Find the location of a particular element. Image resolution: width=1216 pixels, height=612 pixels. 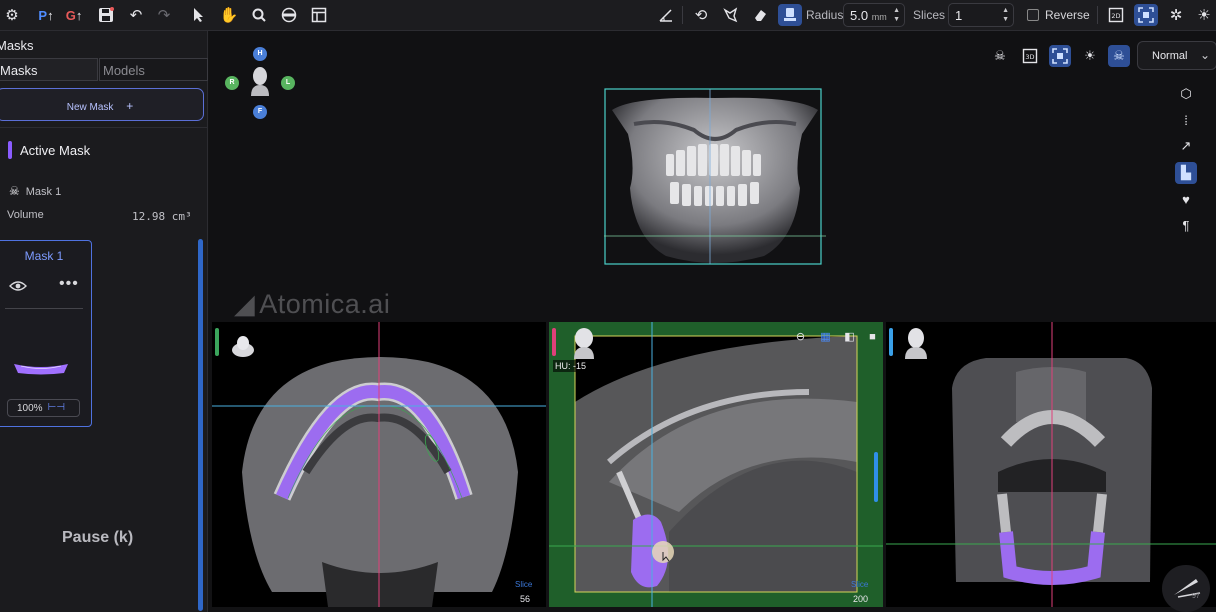

orient-left-button: R is located at coordinates (232, 83).